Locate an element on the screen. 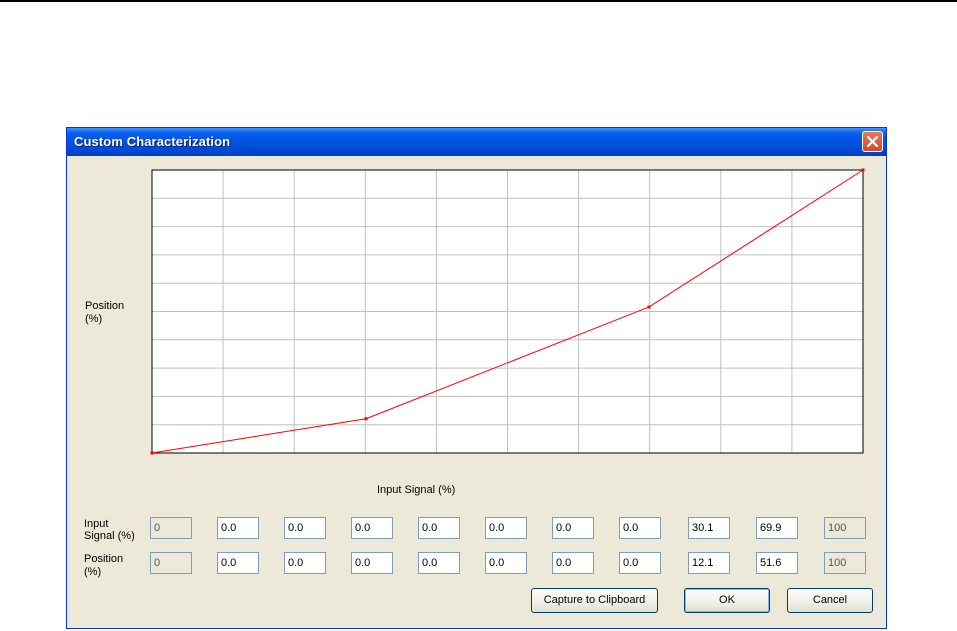 This screenshot has height=631, width=957. input-signal-field-5: 0.0 is located at coordinates (439, 528).